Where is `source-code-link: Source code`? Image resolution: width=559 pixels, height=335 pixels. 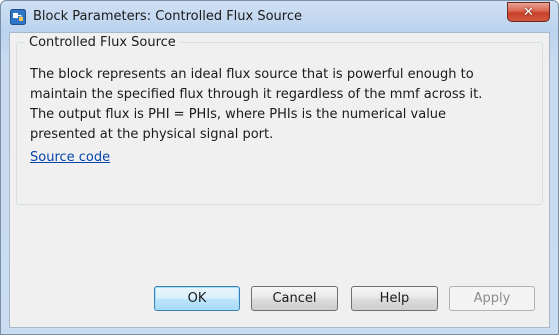 source-code-link: Source code is located at coordinates (70, 157).